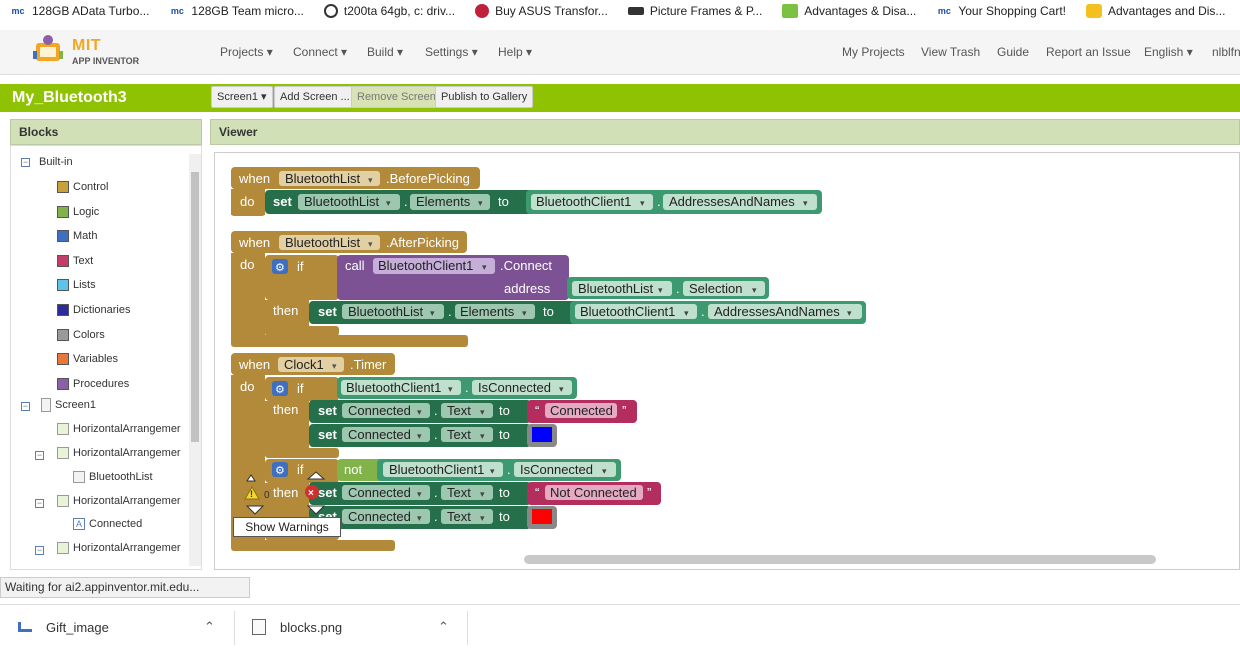 This screenshot has height=649, width=1240. What do you see at coordinates (396, 97) in the screenshot?
I see `remove-screen-button: Remove Screen` at bounding box center [396, 97].